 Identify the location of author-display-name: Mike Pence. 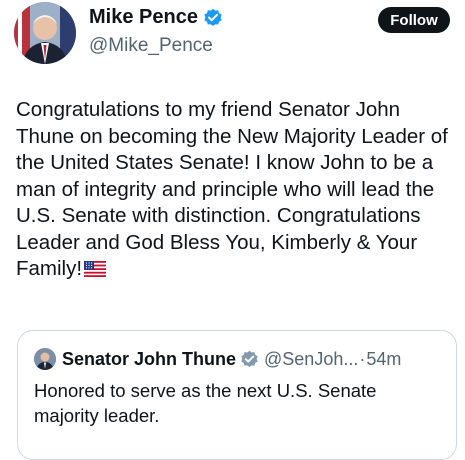
(143, 17).